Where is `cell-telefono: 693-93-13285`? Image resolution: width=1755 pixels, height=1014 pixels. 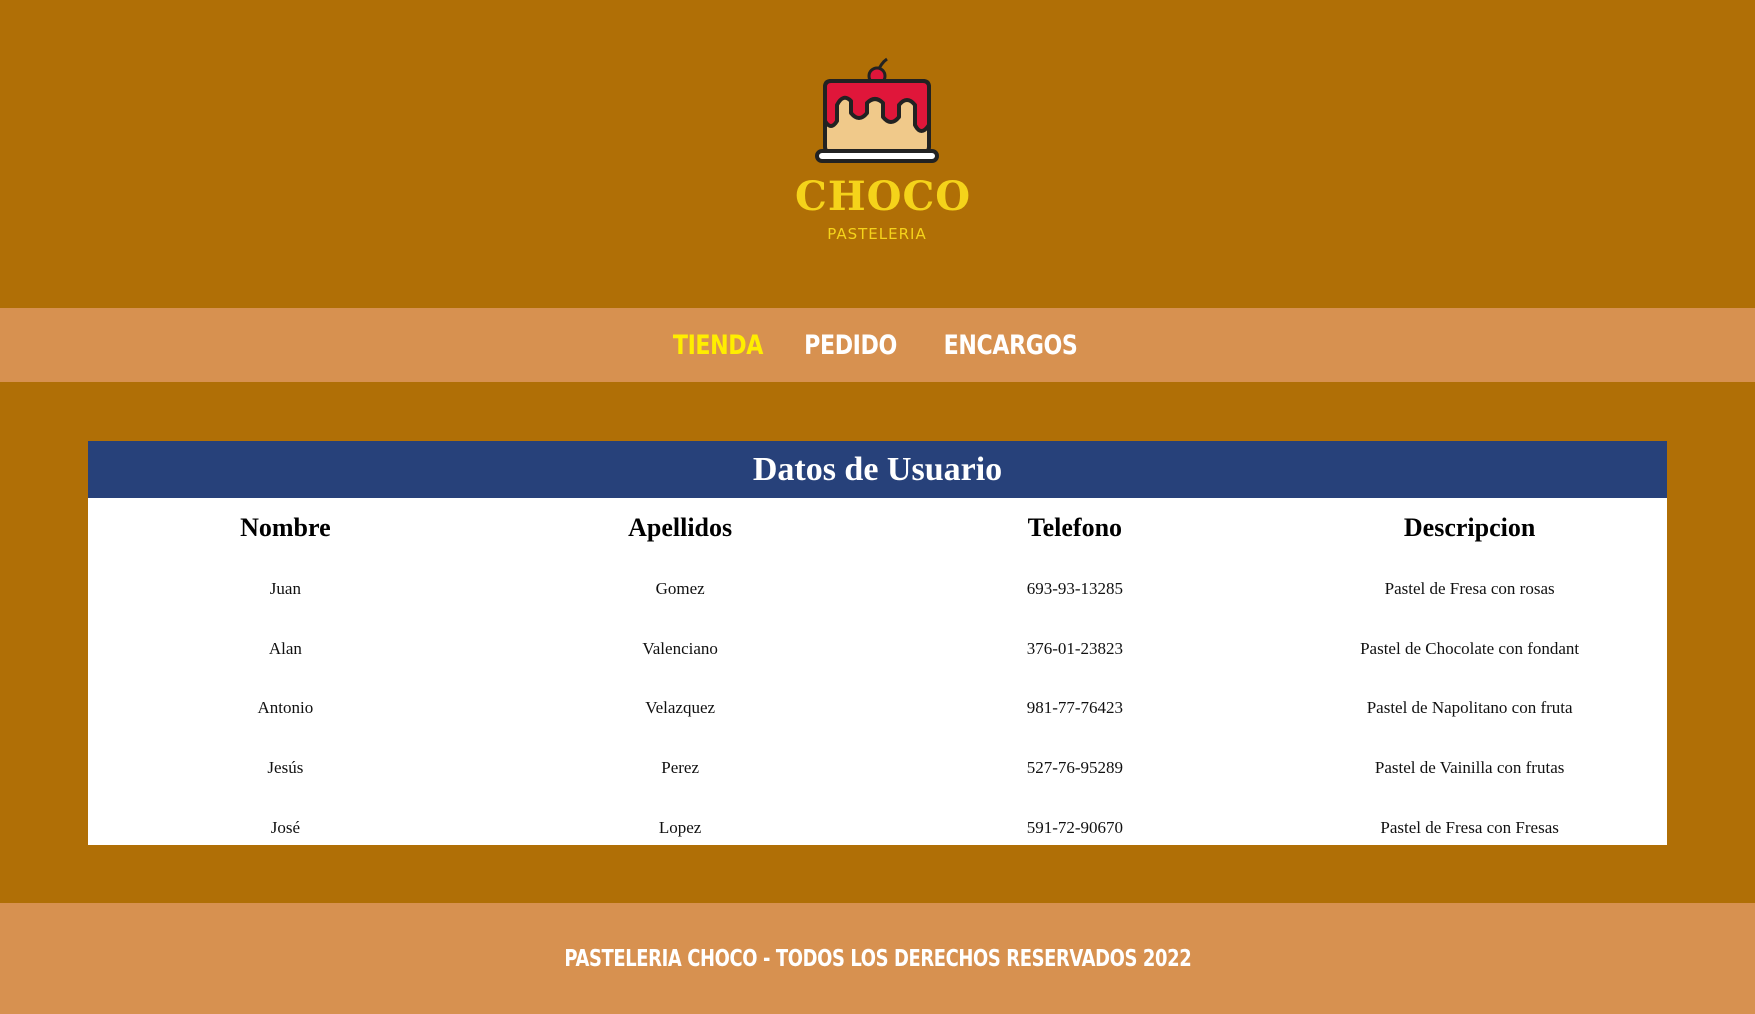 cell-telefono: 693-93-13285 is located at coordinates (1075, 588).